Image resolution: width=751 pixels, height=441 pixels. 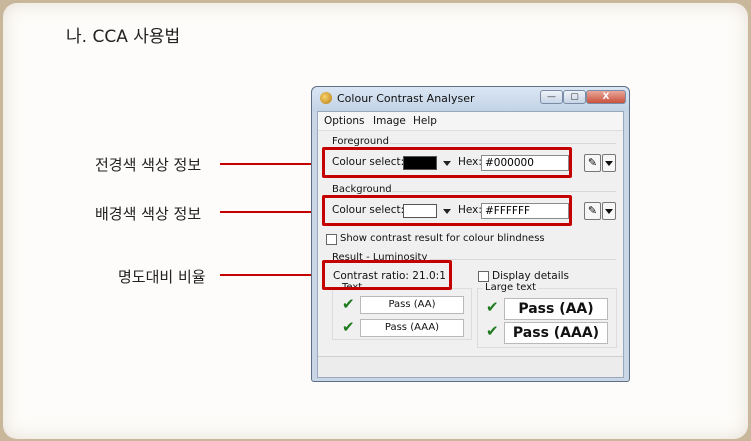 I want to click on background-eyedropper-icon: ✎, so click(x=592, y=211).